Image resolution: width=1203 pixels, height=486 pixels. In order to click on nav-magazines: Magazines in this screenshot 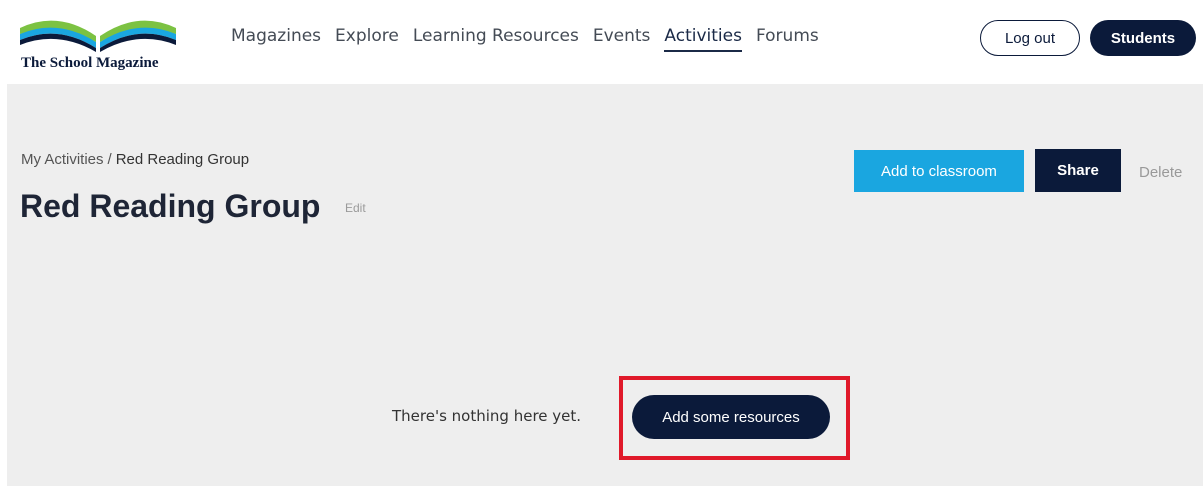, I will do `click(276, 39)`.